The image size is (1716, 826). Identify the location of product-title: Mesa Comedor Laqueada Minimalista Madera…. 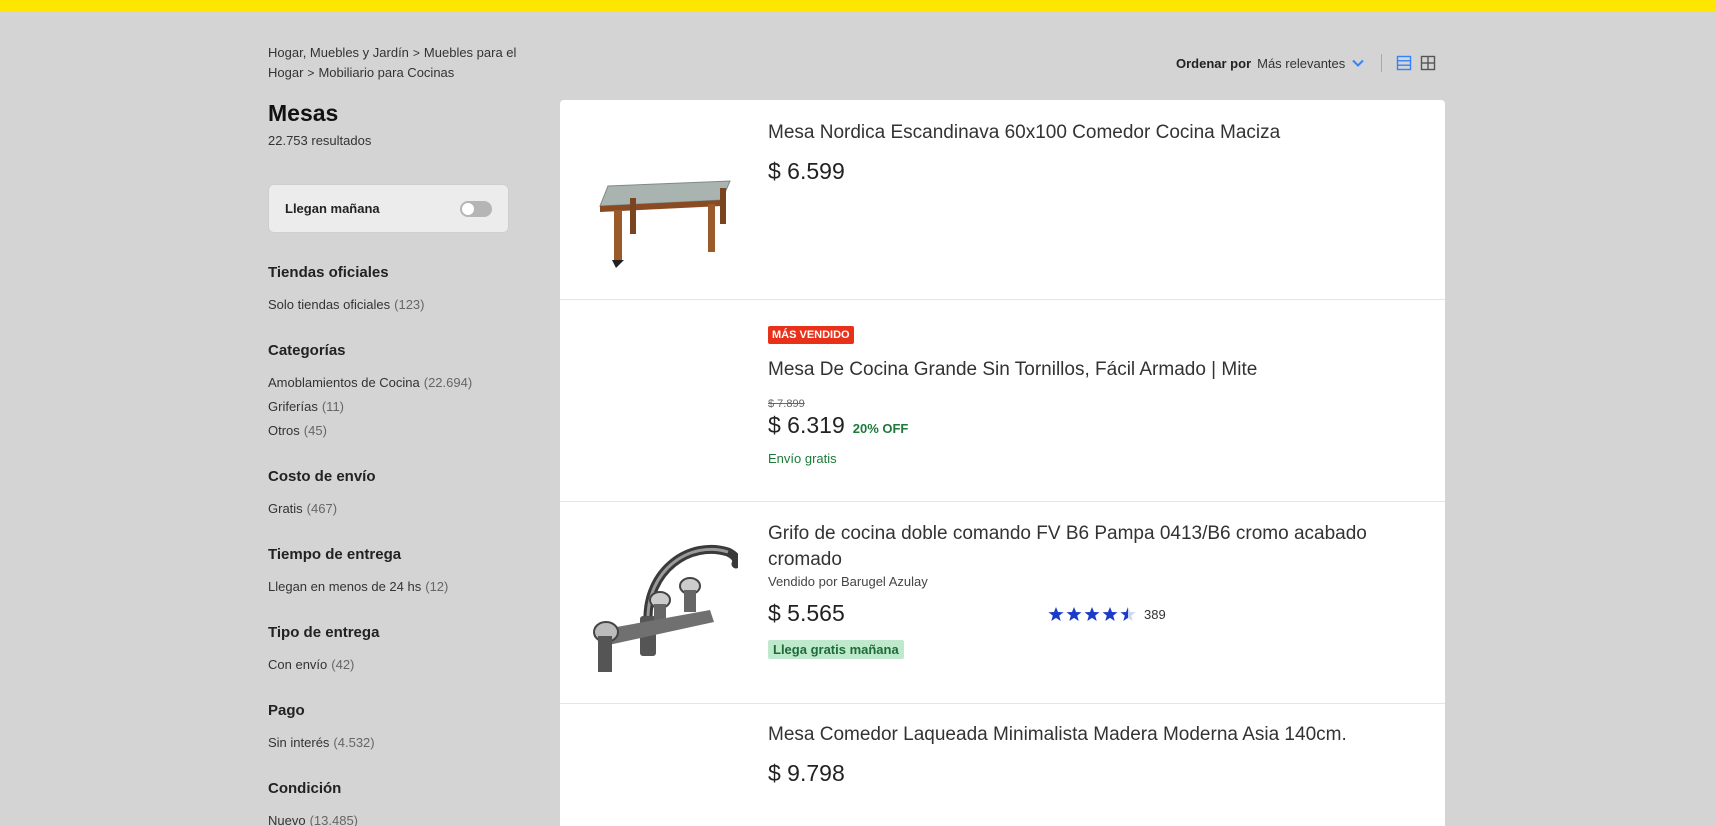
(1088, 735).